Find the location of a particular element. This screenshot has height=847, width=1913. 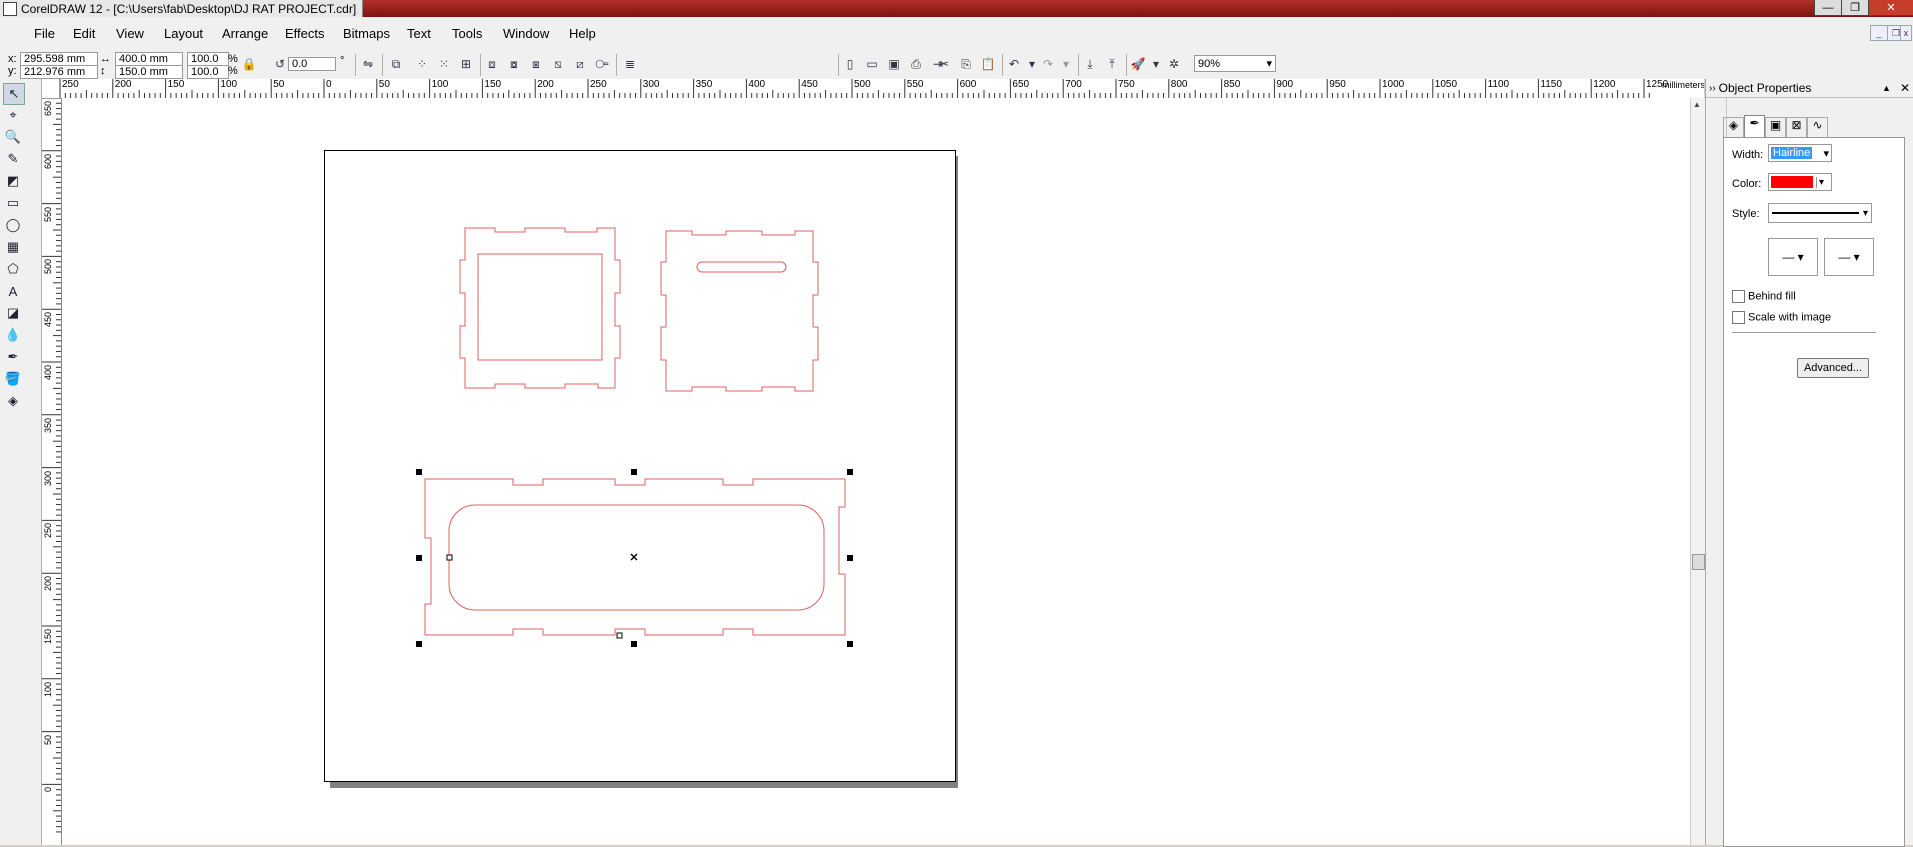

general-tab-icon: ▣ is located at coordinates (1775, 128).